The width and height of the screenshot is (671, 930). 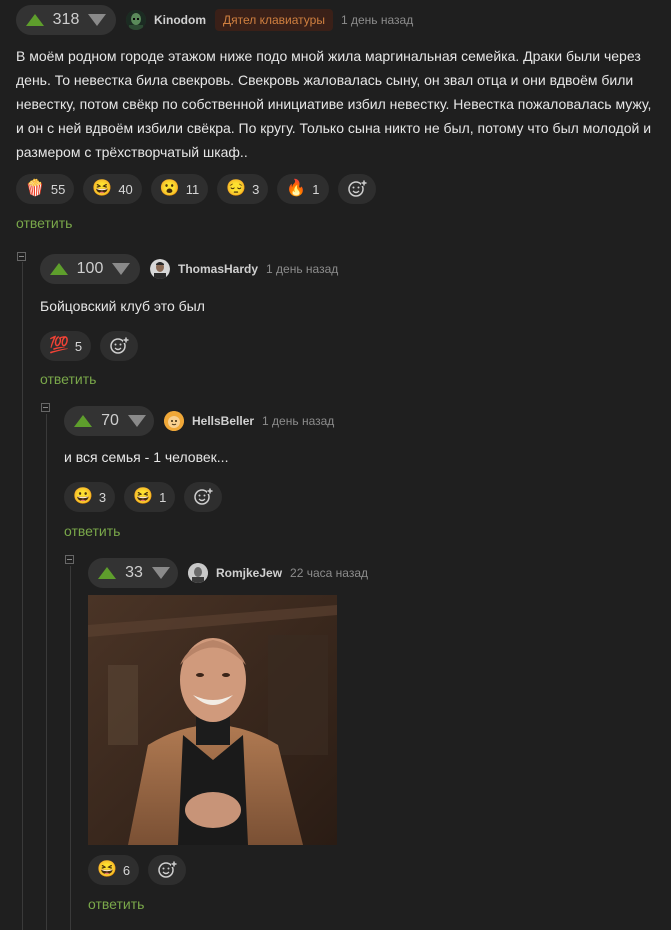 I want to click on reaction-laughing: 😆 6, so click(x=114, y=870).